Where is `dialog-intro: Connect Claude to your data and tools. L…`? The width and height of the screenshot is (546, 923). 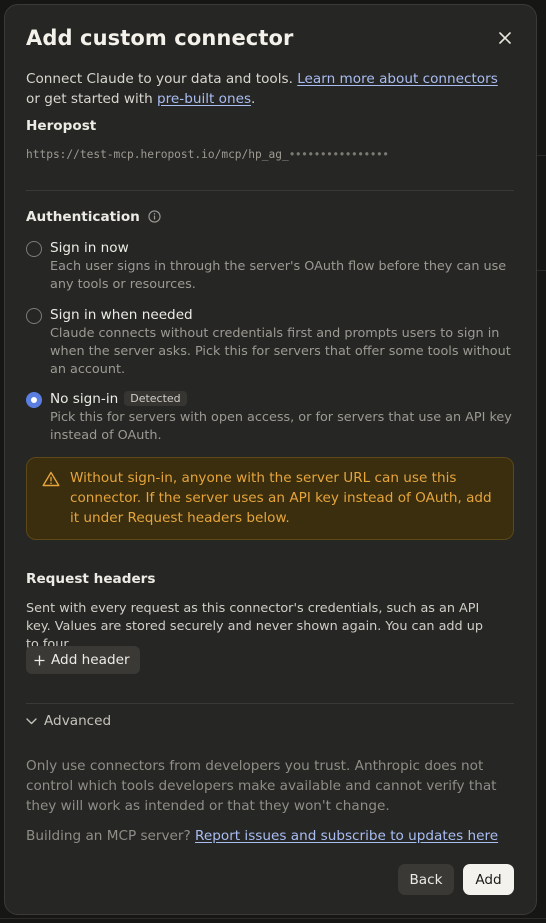
dialog-intro: Connect Claude to your data and tools. L… is located at coordinates (266, 89).